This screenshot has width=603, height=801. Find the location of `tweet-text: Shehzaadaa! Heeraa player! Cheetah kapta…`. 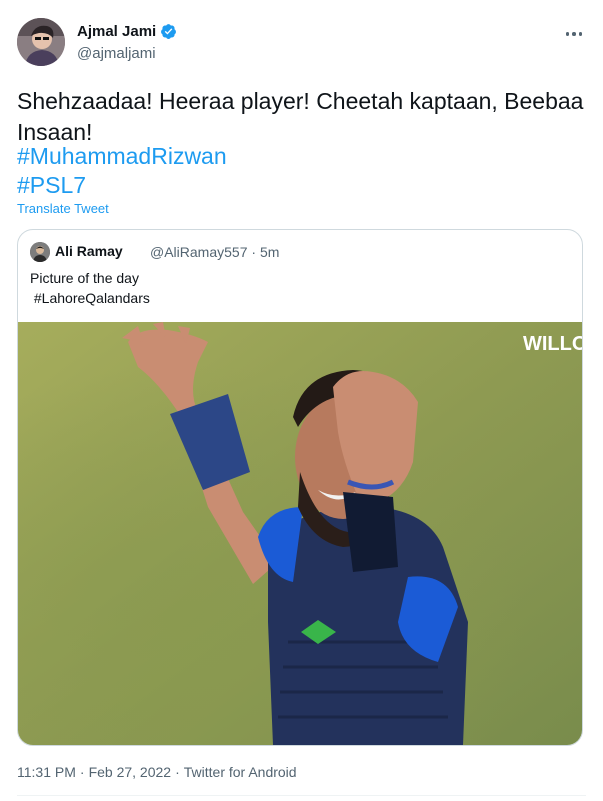

tweet-text: Shehzaadaa! Heeraa player! Cheetah kapta… is located at coordinates (300, 116).